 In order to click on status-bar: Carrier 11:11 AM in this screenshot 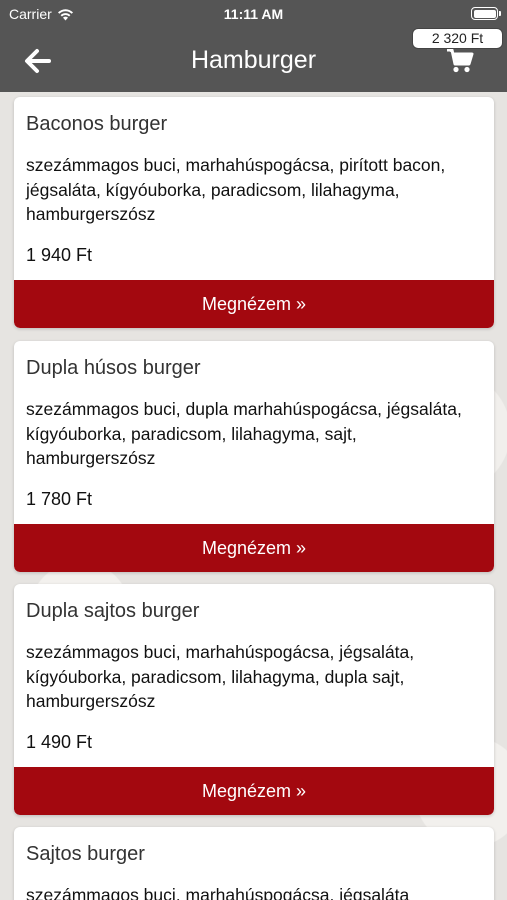, I will do `click(253, 14)`.